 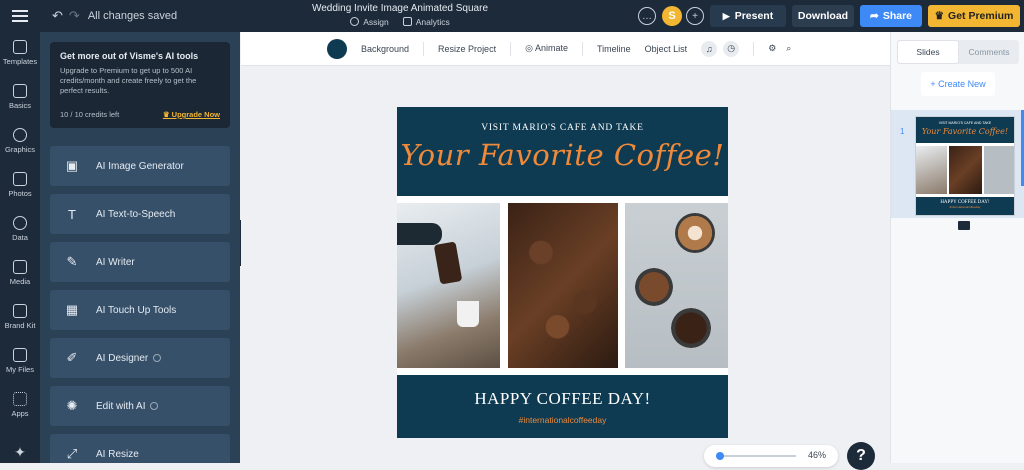 What do you see at coordinates (72, 309) in the screenshot?
I see `touch-up-icon: ▦` at bounding box center [72, 309].